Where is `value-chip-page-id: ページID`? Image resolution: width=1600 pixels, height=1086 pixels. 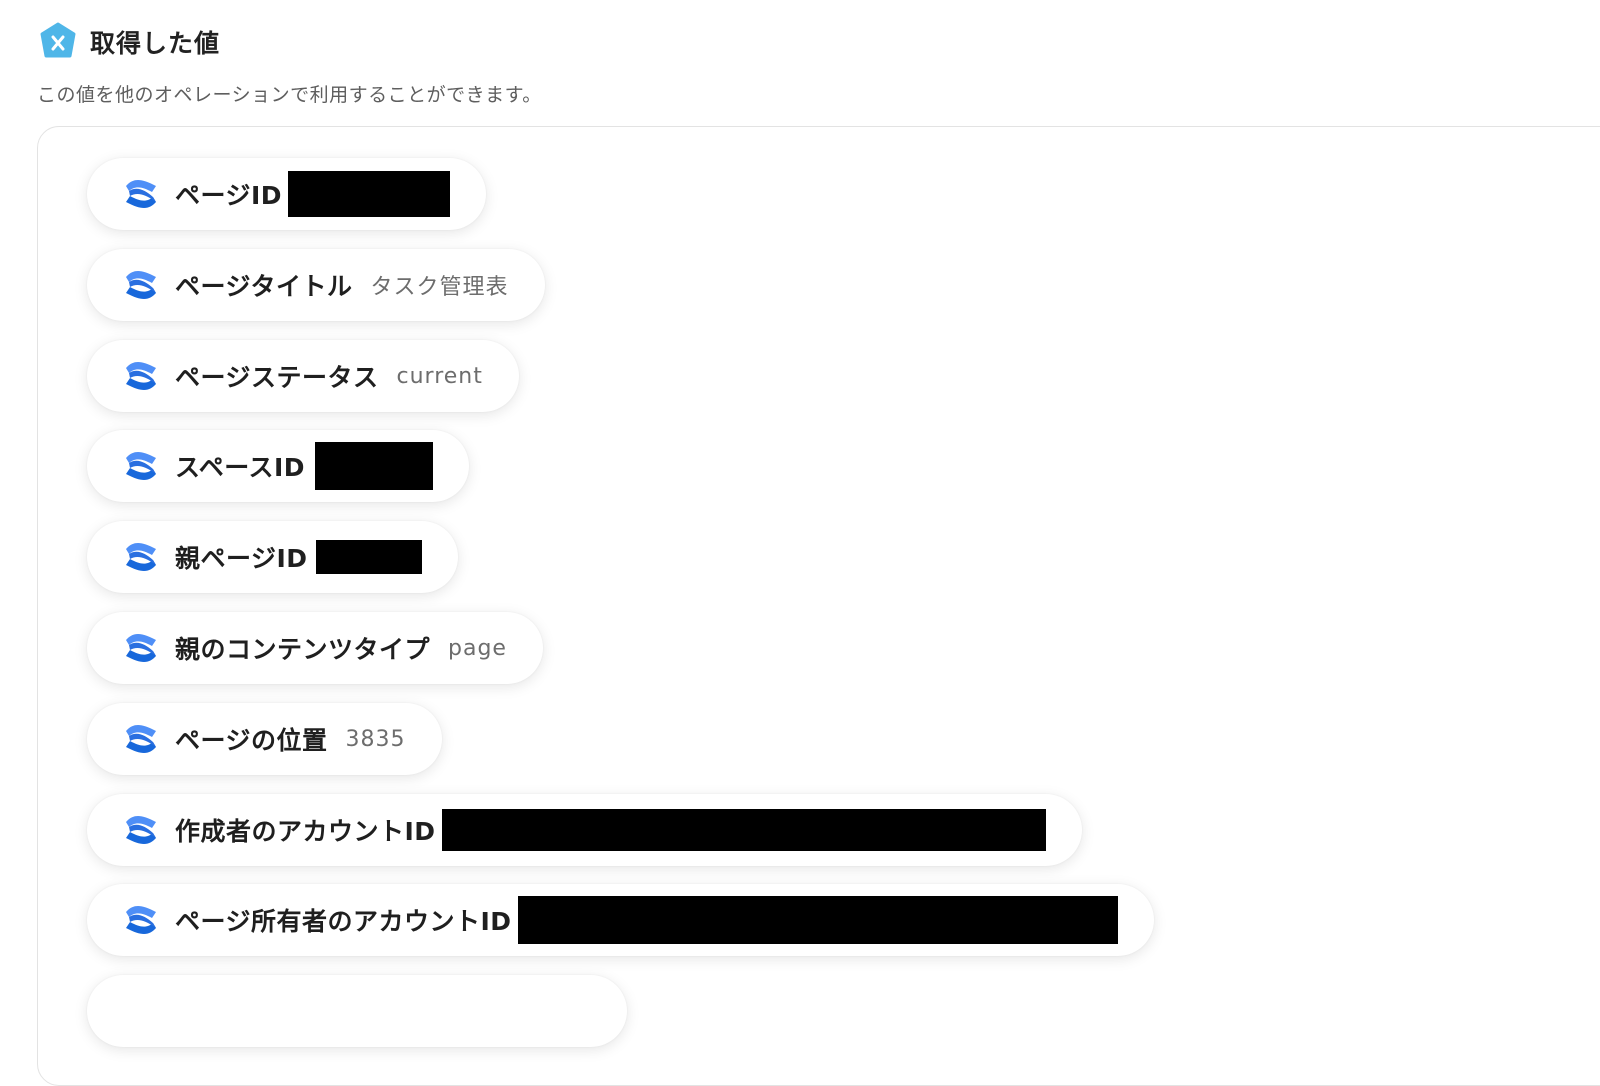 value-chip-page-id: ページID is located at coordinates (287, 194).